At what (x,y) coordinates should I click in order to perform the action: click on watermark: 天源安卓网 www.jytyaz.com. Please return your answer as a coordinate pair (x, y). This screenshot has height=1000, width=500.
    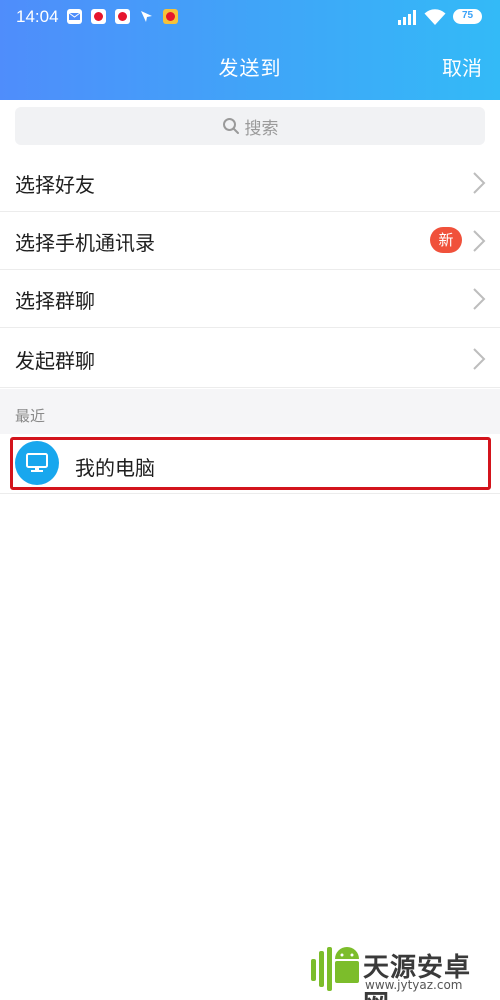
    Looking at the image, I should click on (400, 972).